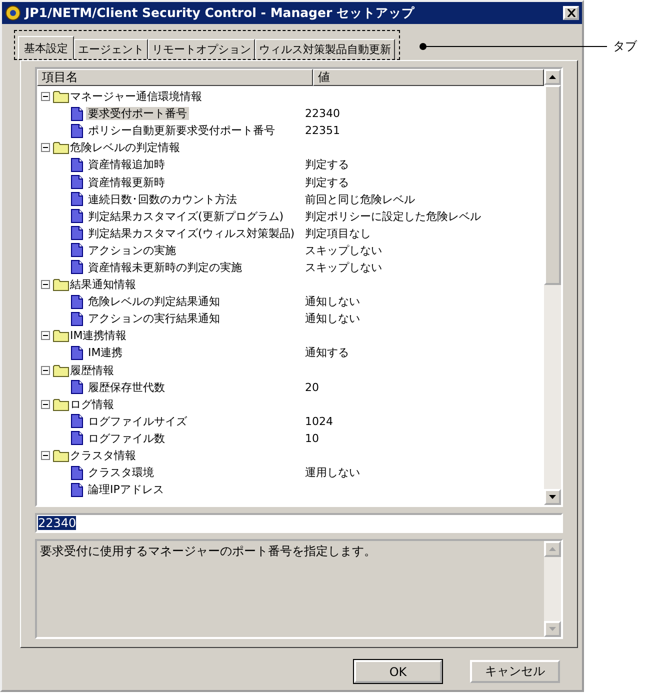 The width and height of the screenshot is (645, 697). What do you see at coordinates (398, 671) in the screenshot?
I see `ok-button: OK` at bounding box center [398, 671].